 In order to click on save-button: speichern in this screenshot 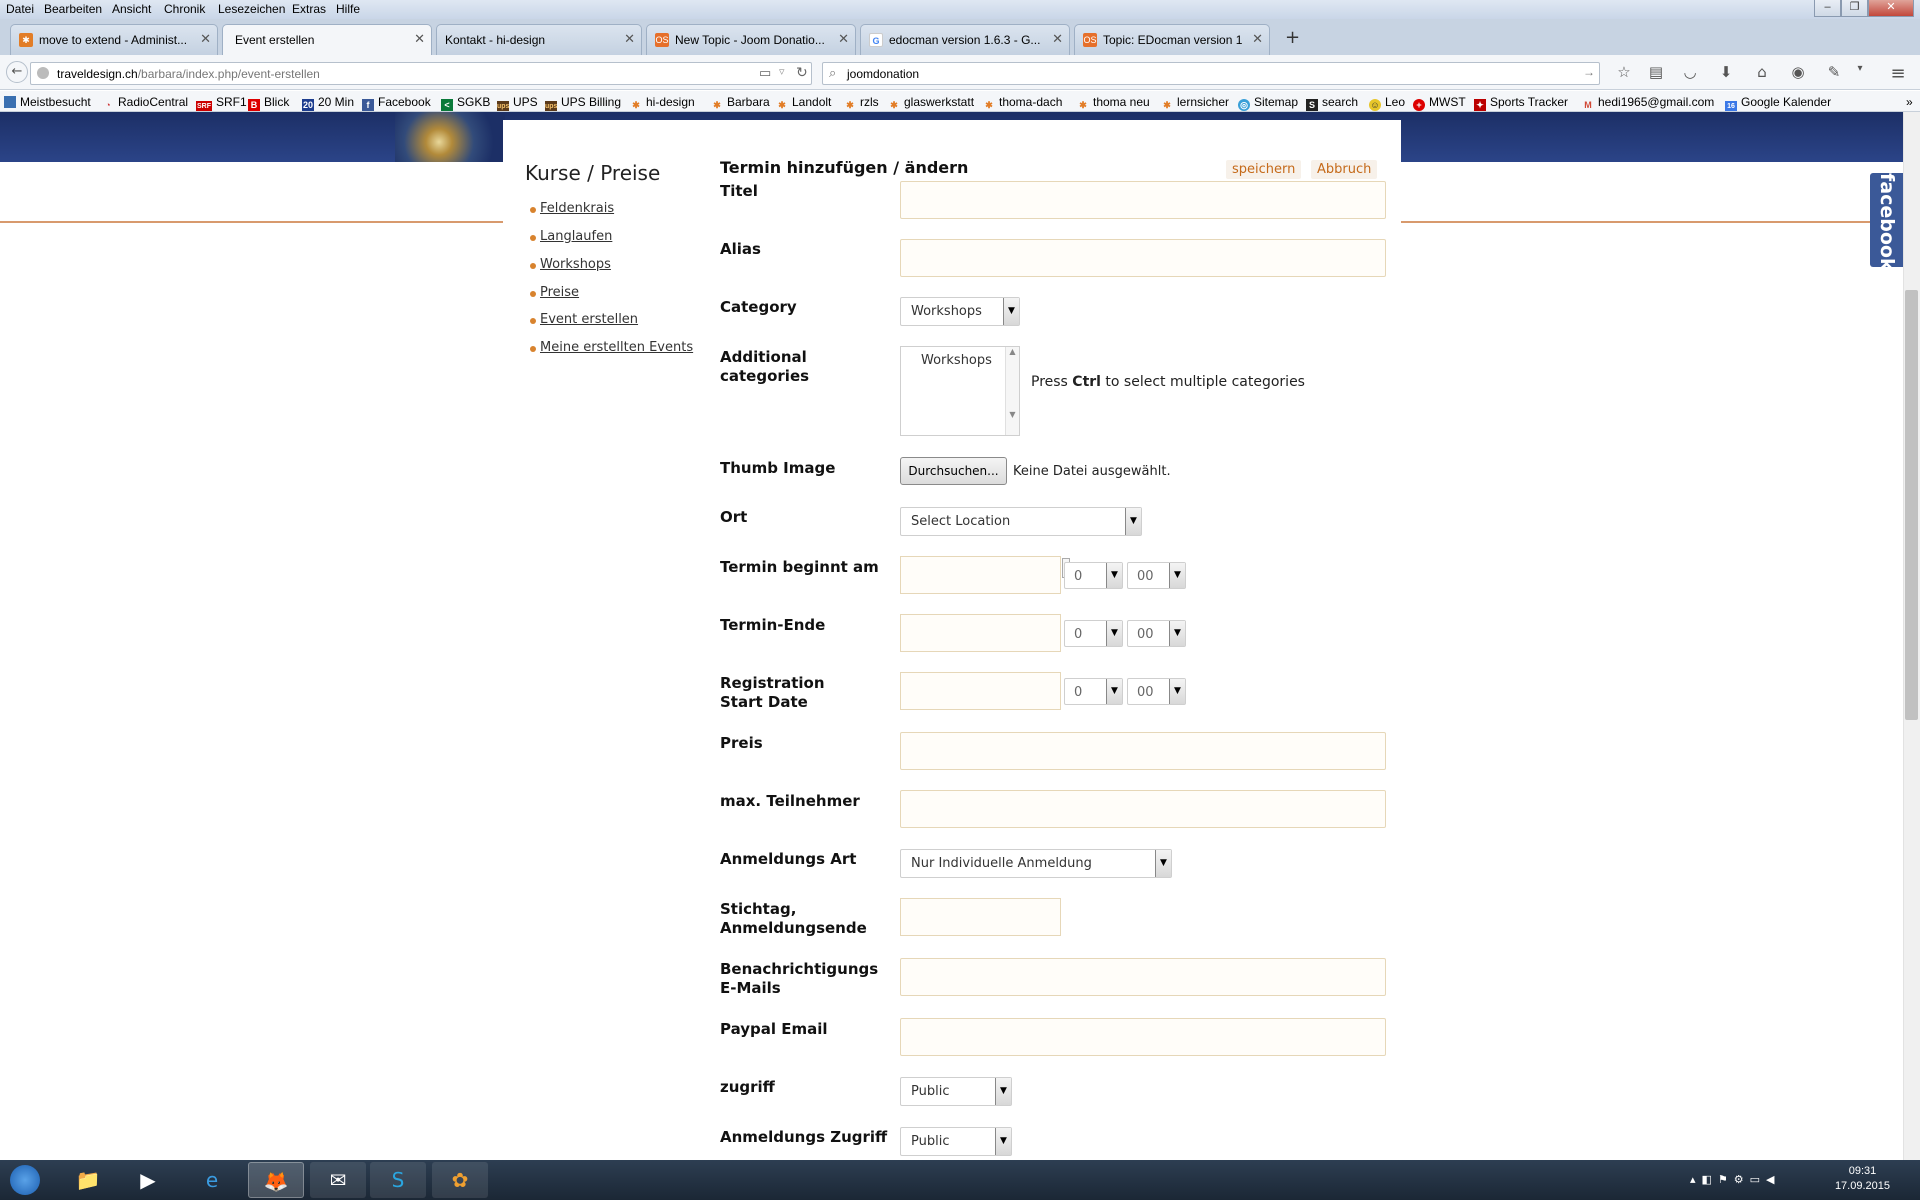, I will do `click(1264, 169)`.